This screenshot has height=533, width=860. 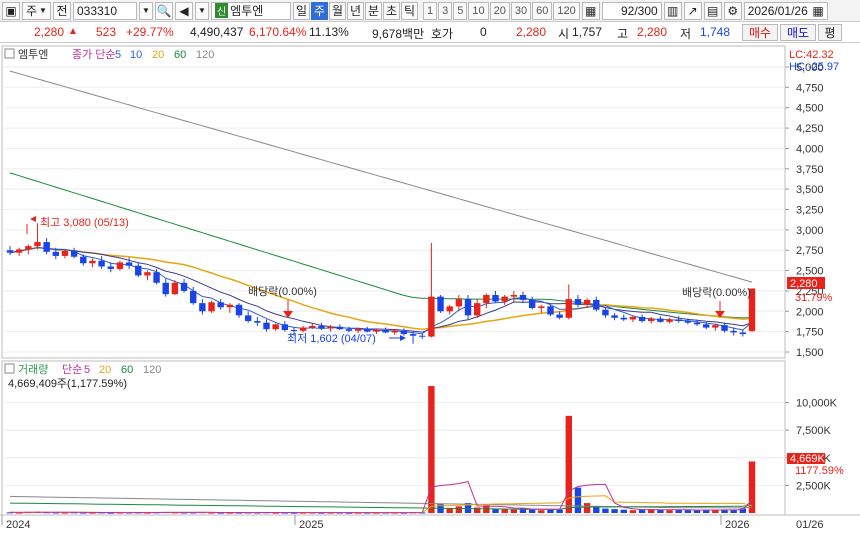 What do you see at coordinates (760, 32) in the screenshot?
I see `buy-button: 매수` at bounding box center [760, 32].